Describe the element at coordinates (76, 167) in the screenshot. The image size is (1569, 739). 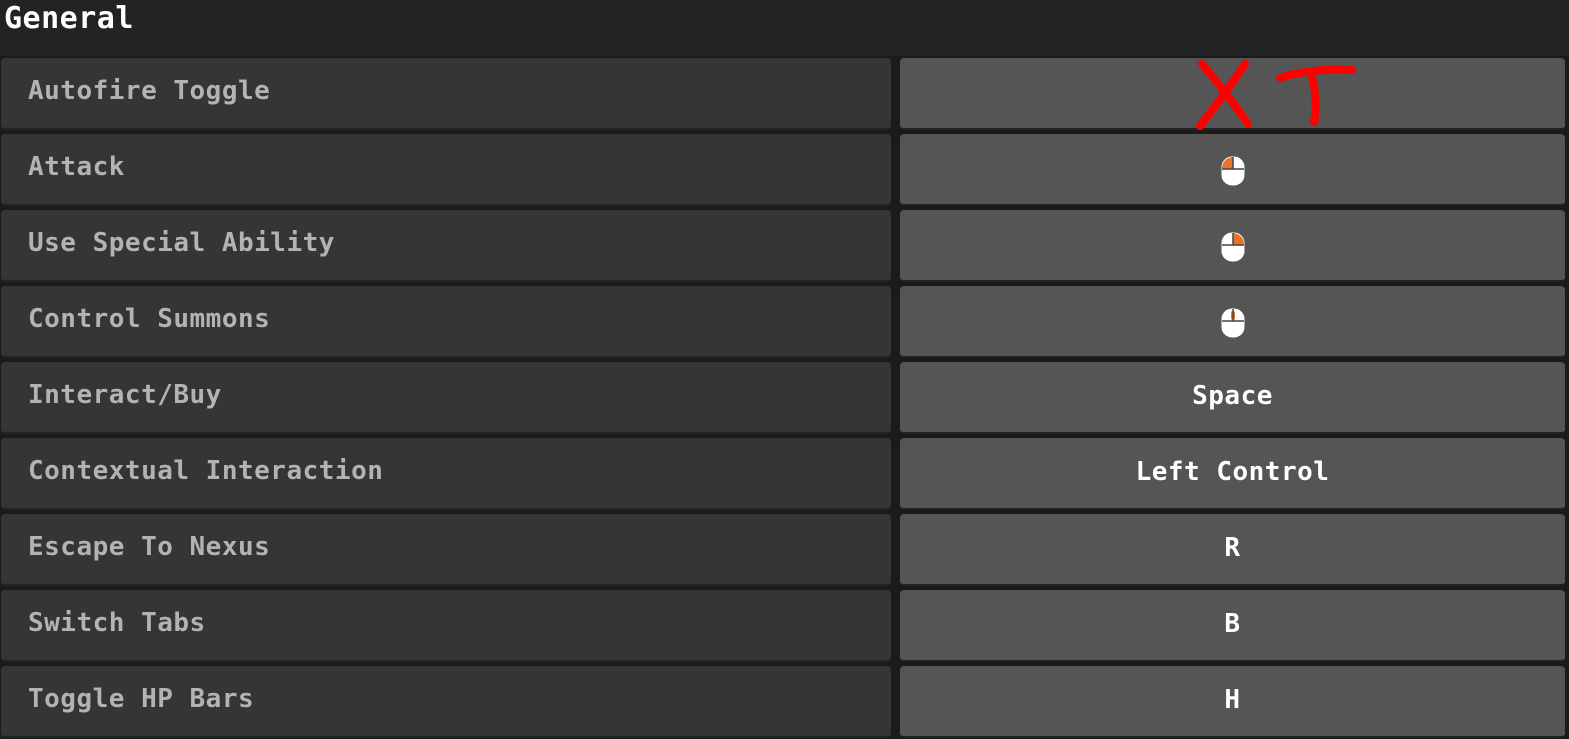
I see `action-label: Attack` at that location.